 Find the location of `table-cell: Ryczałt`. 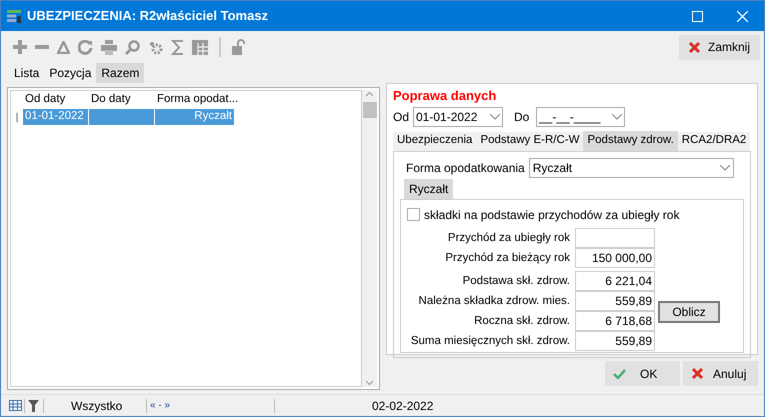

table-cell: Ryczałt is located at coordinates (195, 117).